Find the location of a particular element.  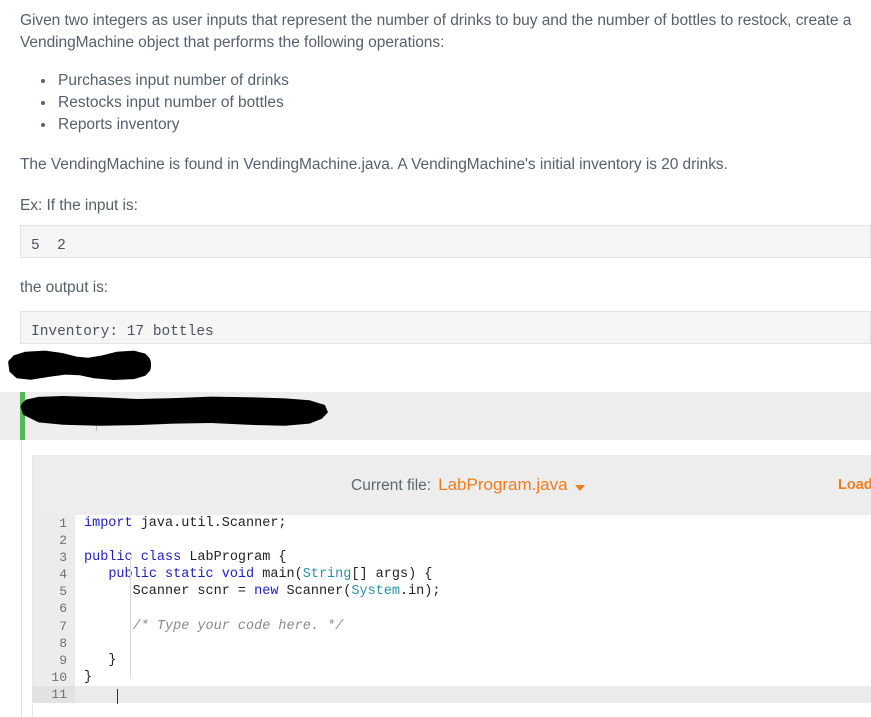

code-line: 8 is located at coordinates (452, 643).